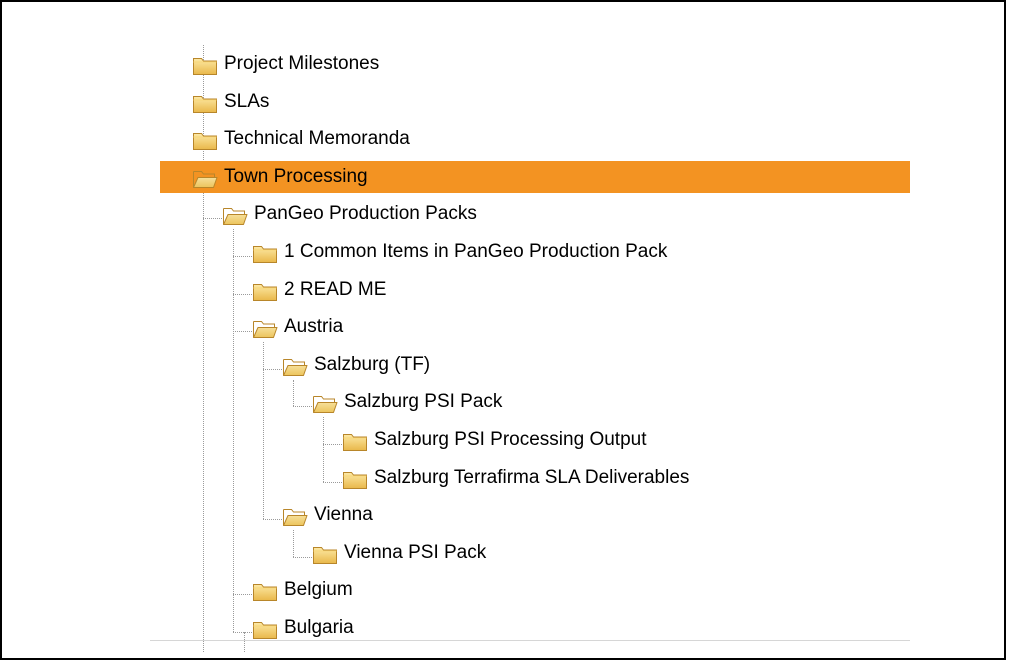 The width and height of the screenshot is (1010, 660). What do you see at coordinates (343, 515) in the screenshot?
I see `tree-item-label: Vienna` at bounding box center [343, 515].